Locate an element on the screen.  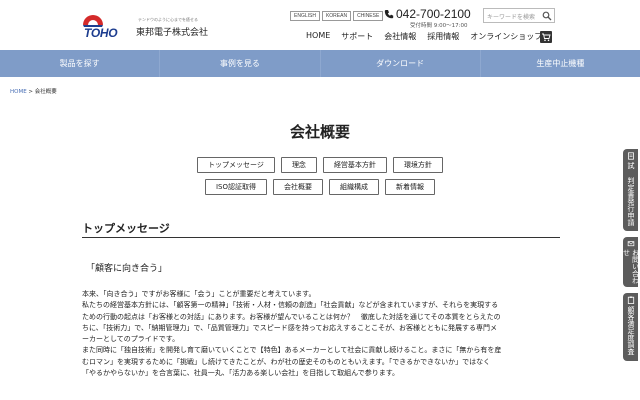
section-title: トップメッセージ is located at coordinates (126, 228).